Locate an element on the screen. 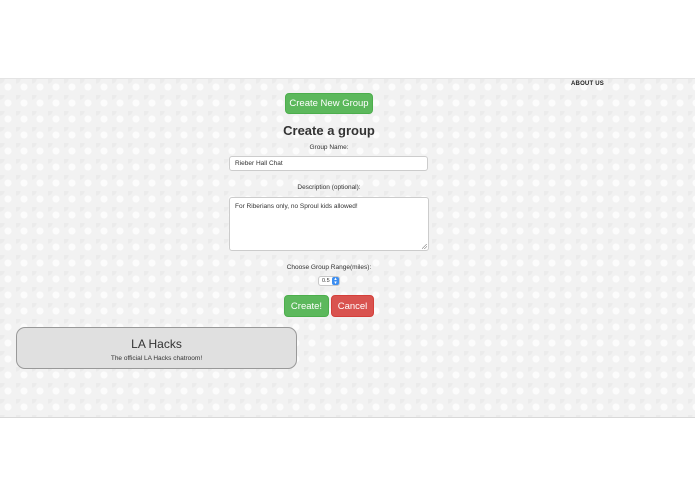 The height and width of the screenshot is (494, 695). group-card: LA Hacks The official LA Hacks chatroom! is located at coordinates (156, 348).